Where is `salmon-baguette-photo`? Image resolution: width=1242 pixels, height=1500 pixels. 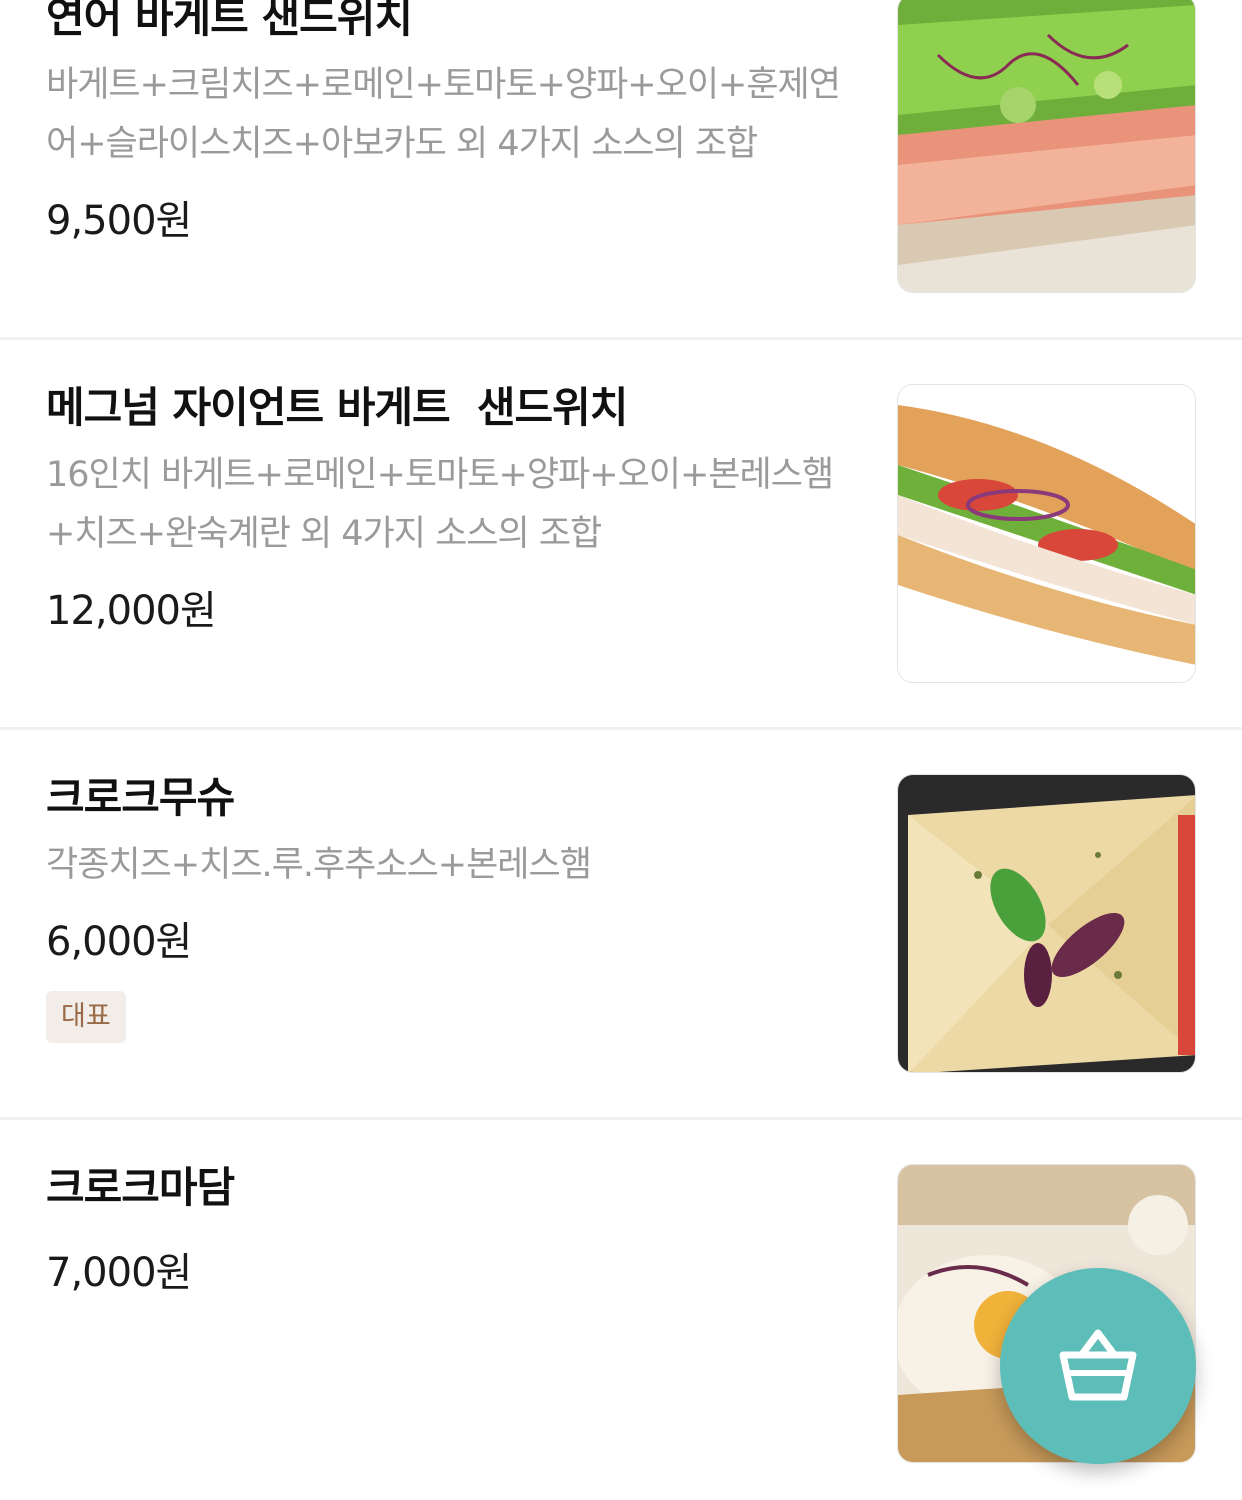
salmon-baguette-photo is located at coordinates (1046, 146).